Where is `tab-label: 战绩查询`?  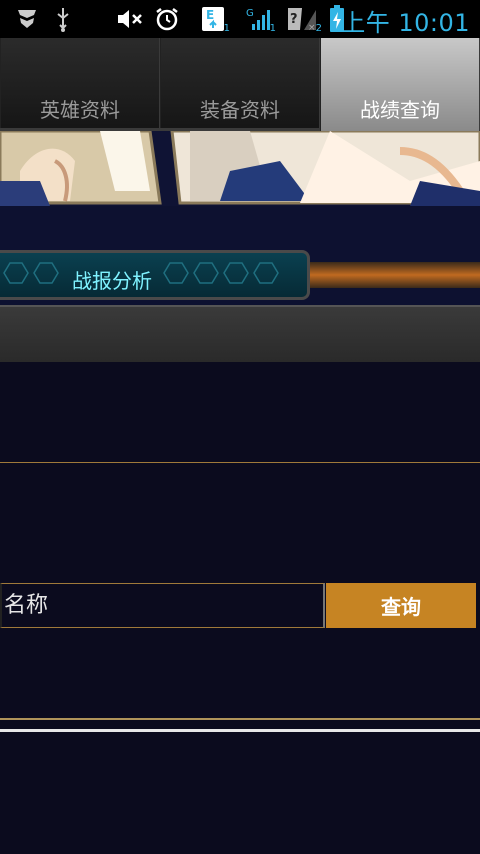
tab-label: 战绩查询 is located at coordinates (400, 110).